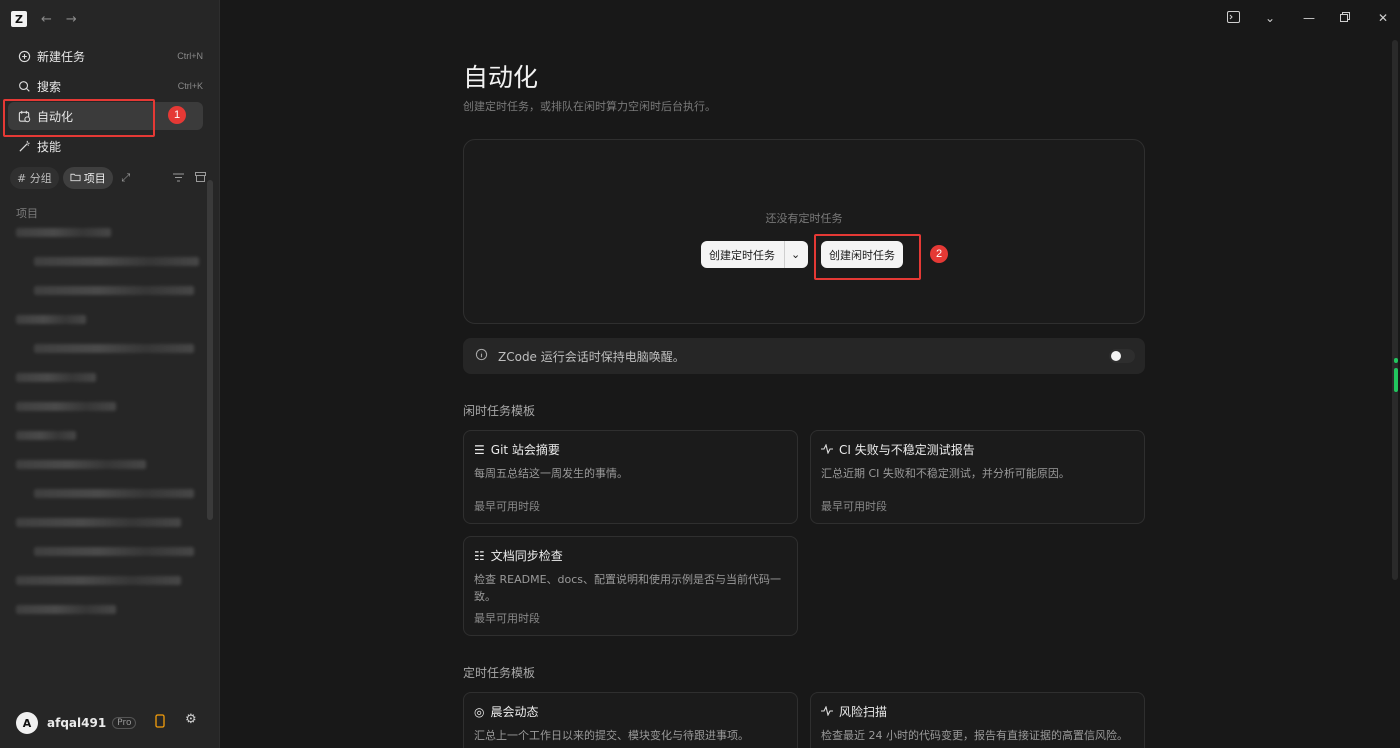 Image resolution: width=1400 pixels, height=748 pixels. I want to click on shortcut-hint: Ctrl+N, so click(190, 56).